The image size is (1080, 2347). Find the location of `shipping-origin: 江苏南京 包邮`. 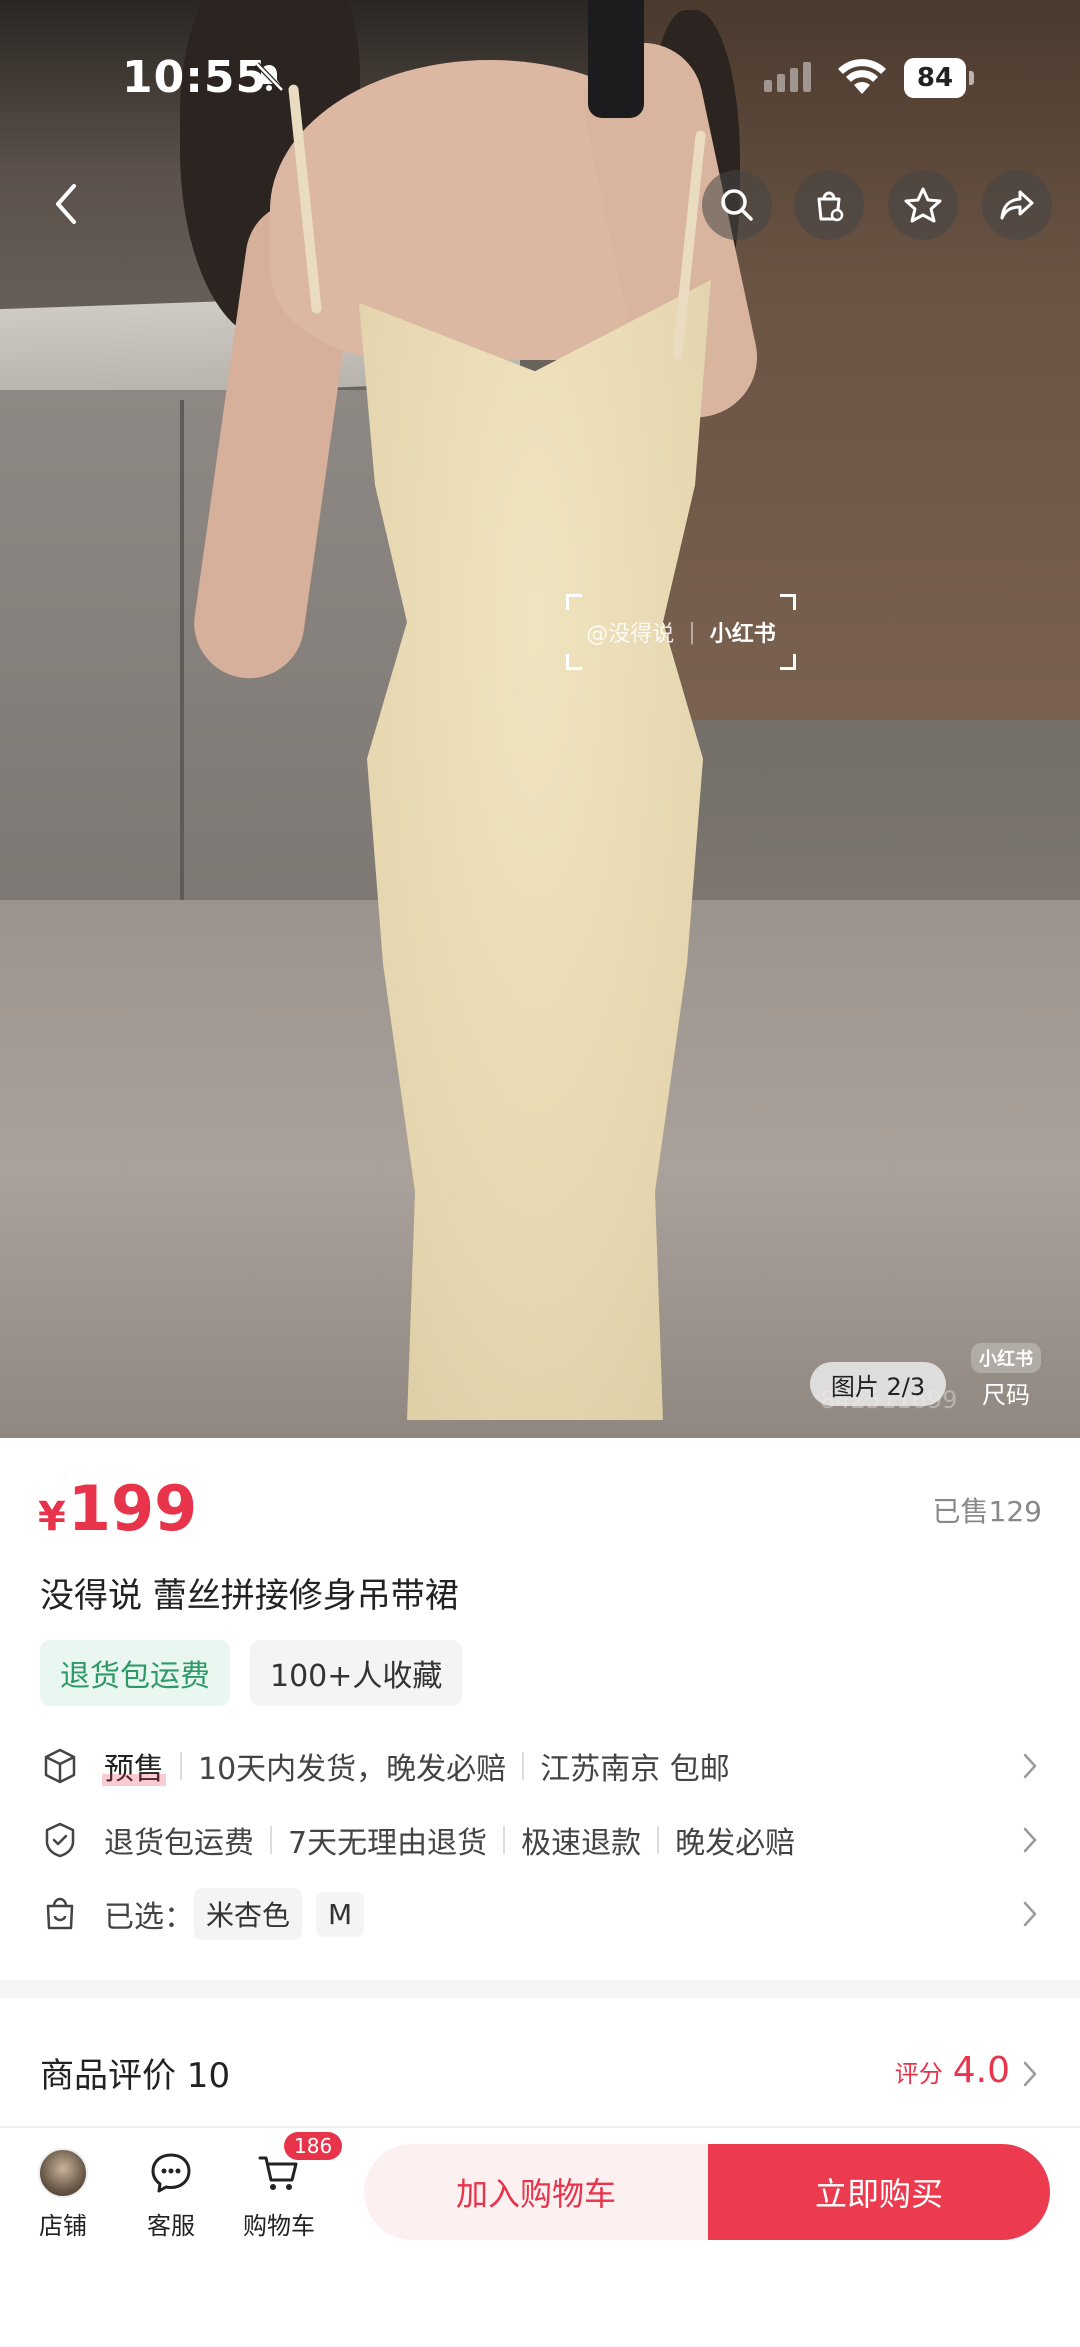

shipping-origin: 江苏南京 包邮 is located at coordinates (635, 1769).